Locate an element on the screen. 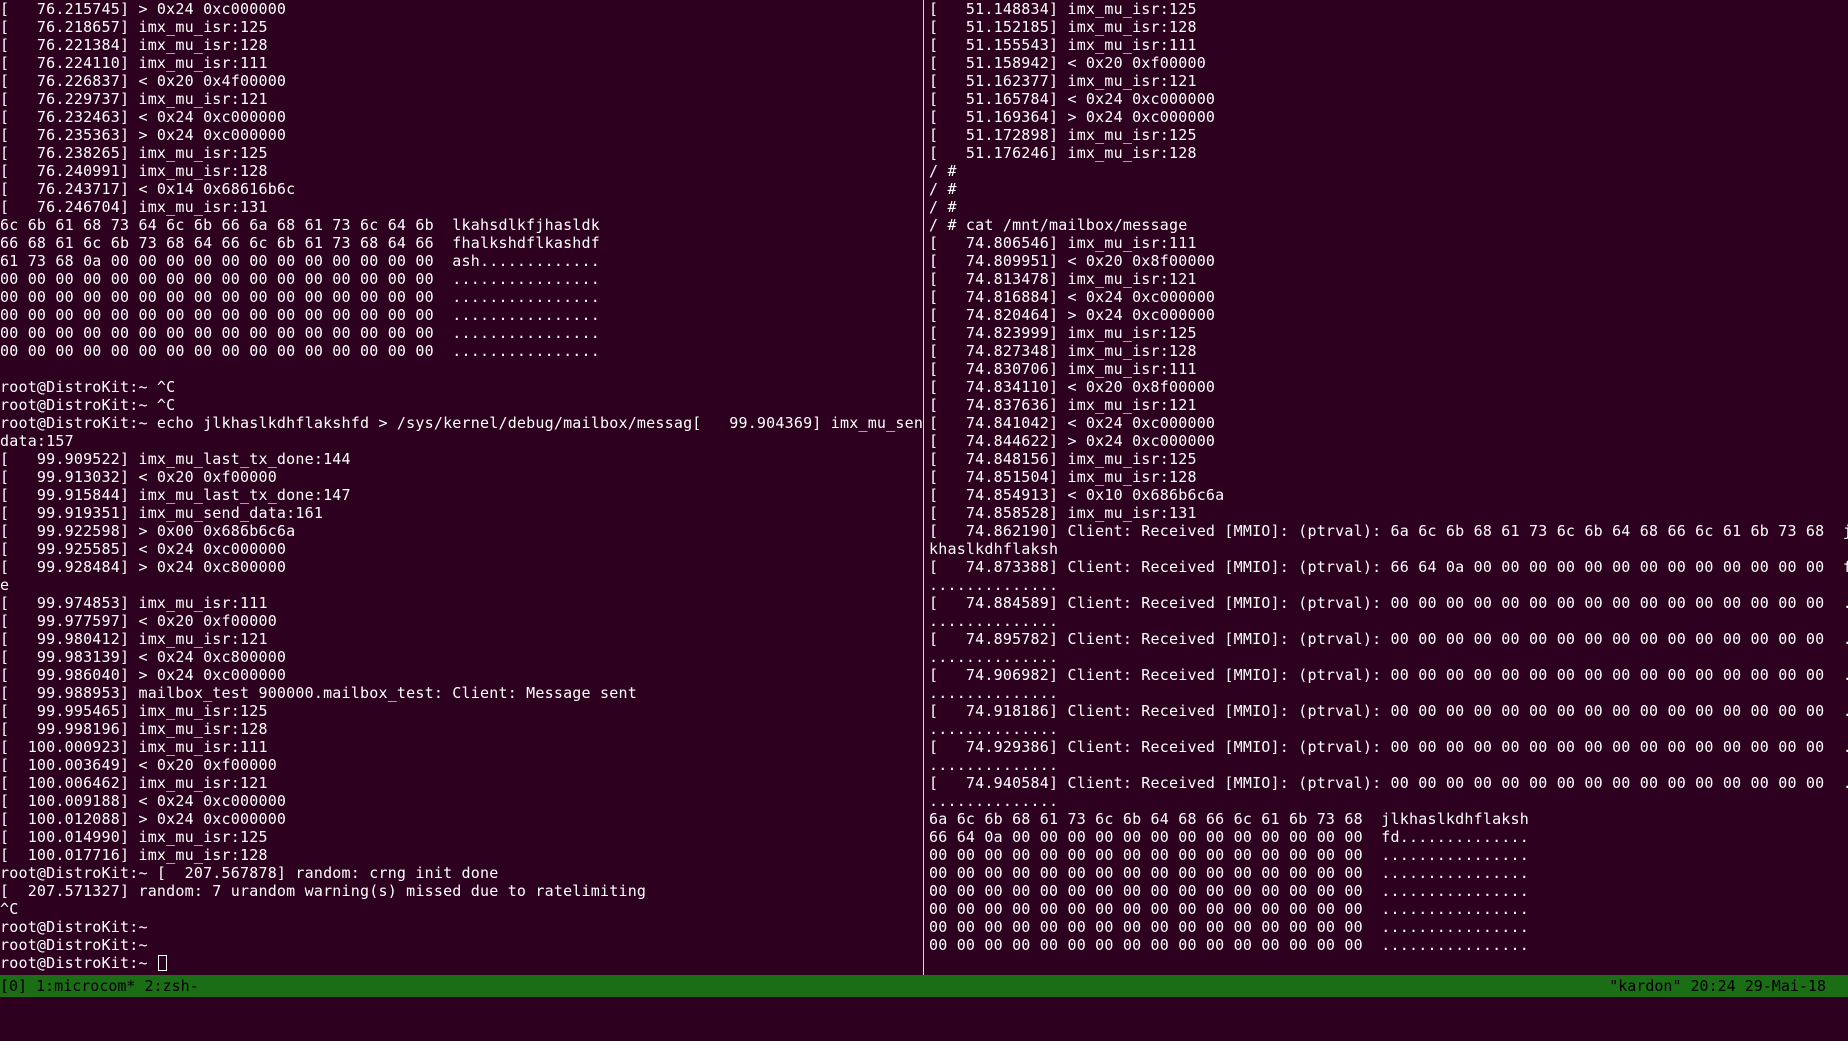 The image size is (1848, 1041). terminal-line: [ 74.848156] imx_mu_isr:125 is located at coordinates (1063, 459).